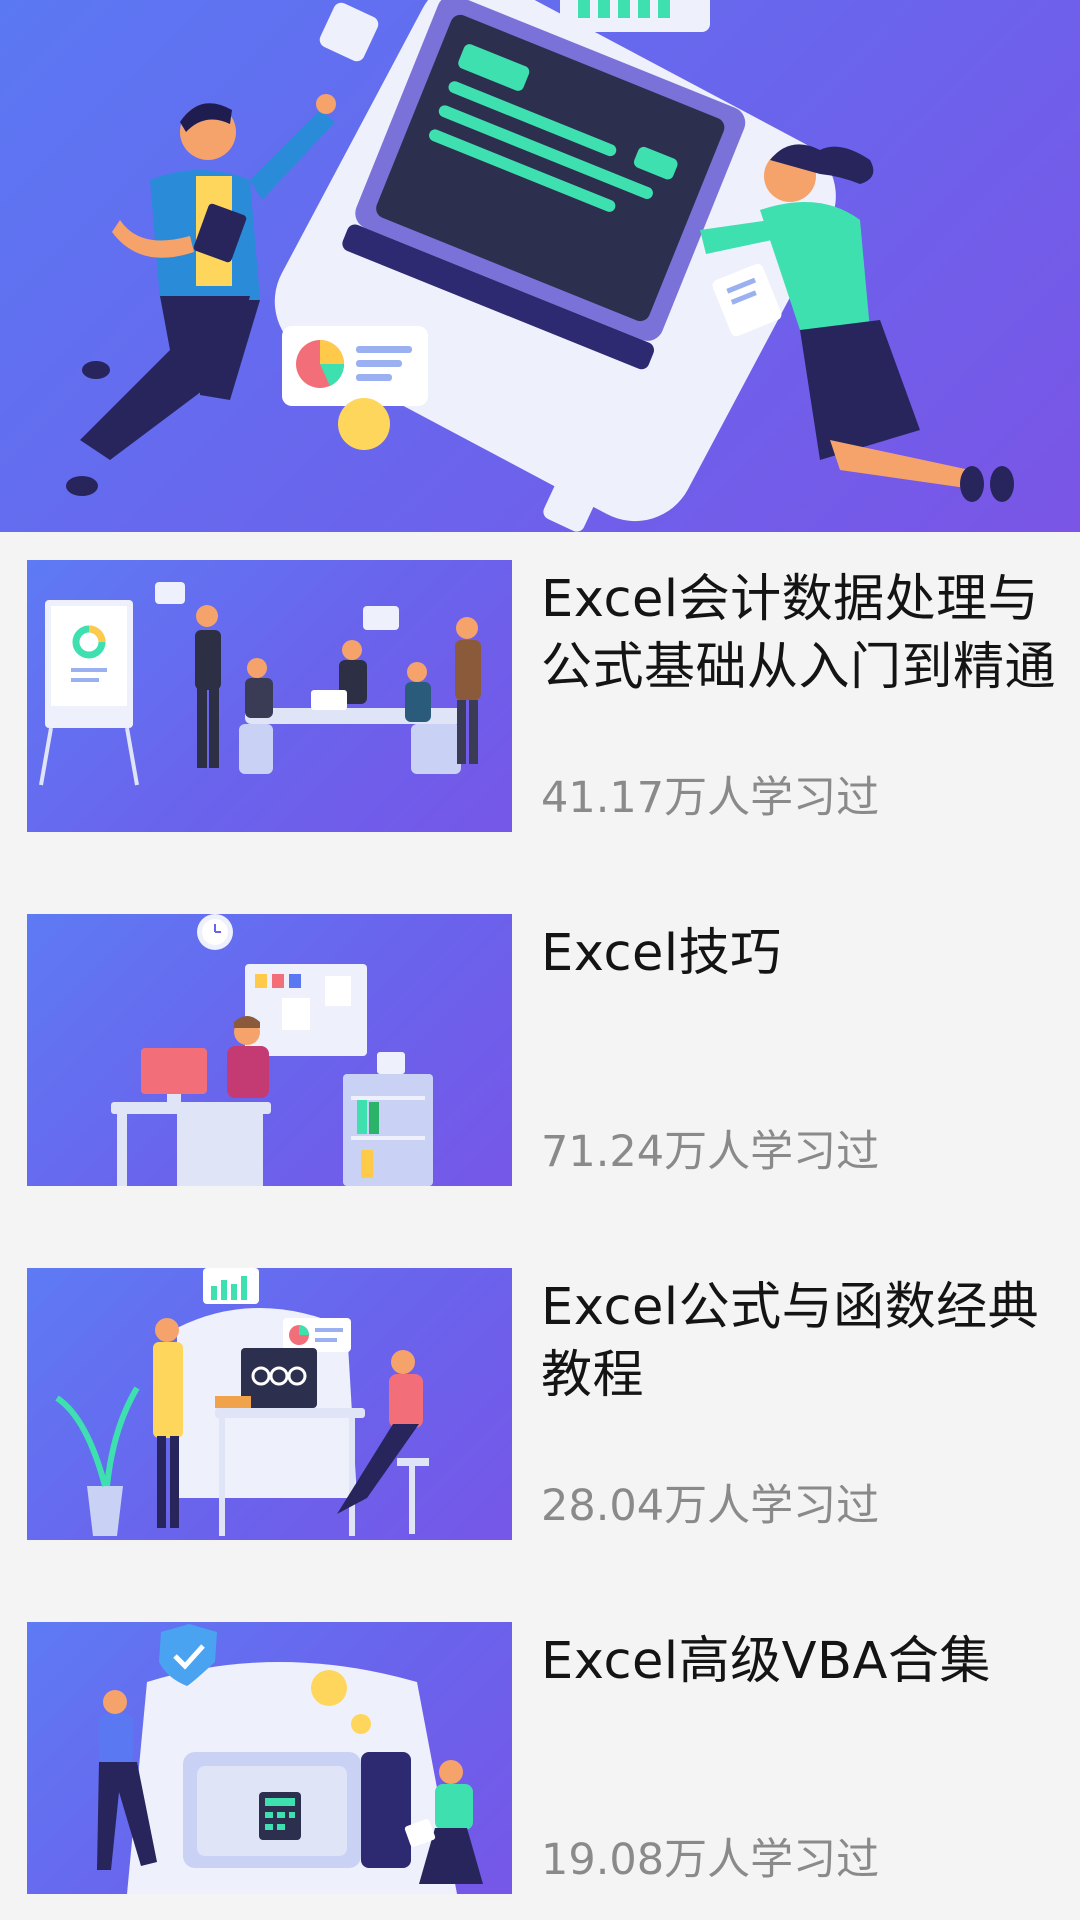 This screenshot has width=1080, height=1920. What do you see at coordinates (798, 634) in the screenshot?
I see `course-title: Excel会计数据处理与公式基础从入门到精通` at bounding box center [798, 634].